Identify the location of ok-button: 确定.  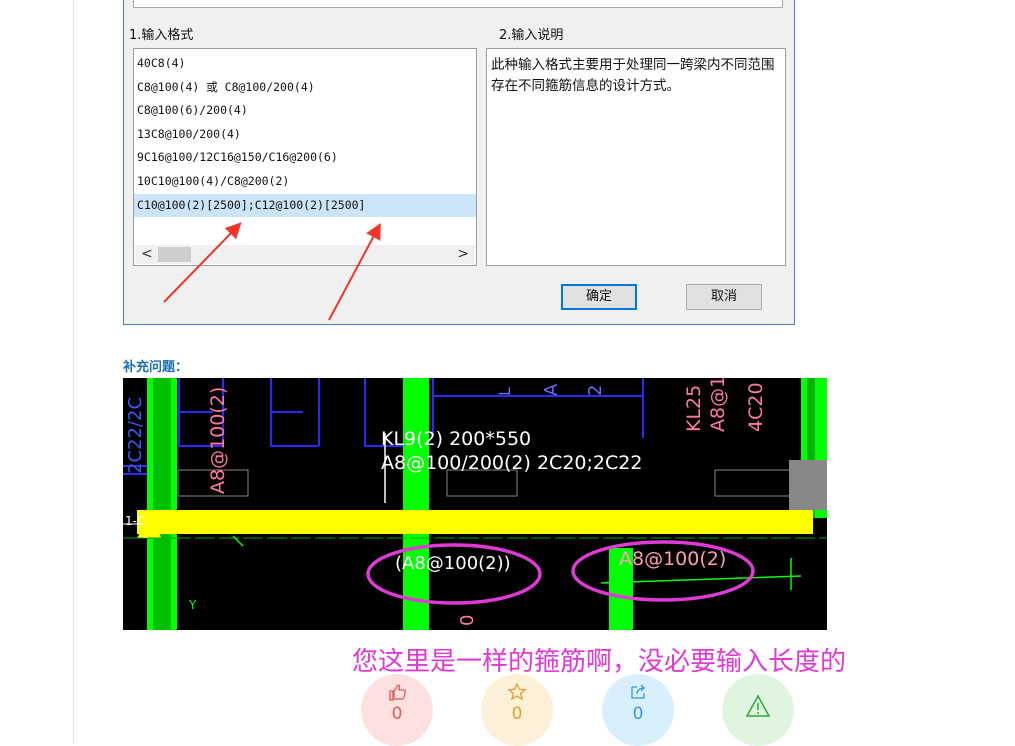
(599, 297).